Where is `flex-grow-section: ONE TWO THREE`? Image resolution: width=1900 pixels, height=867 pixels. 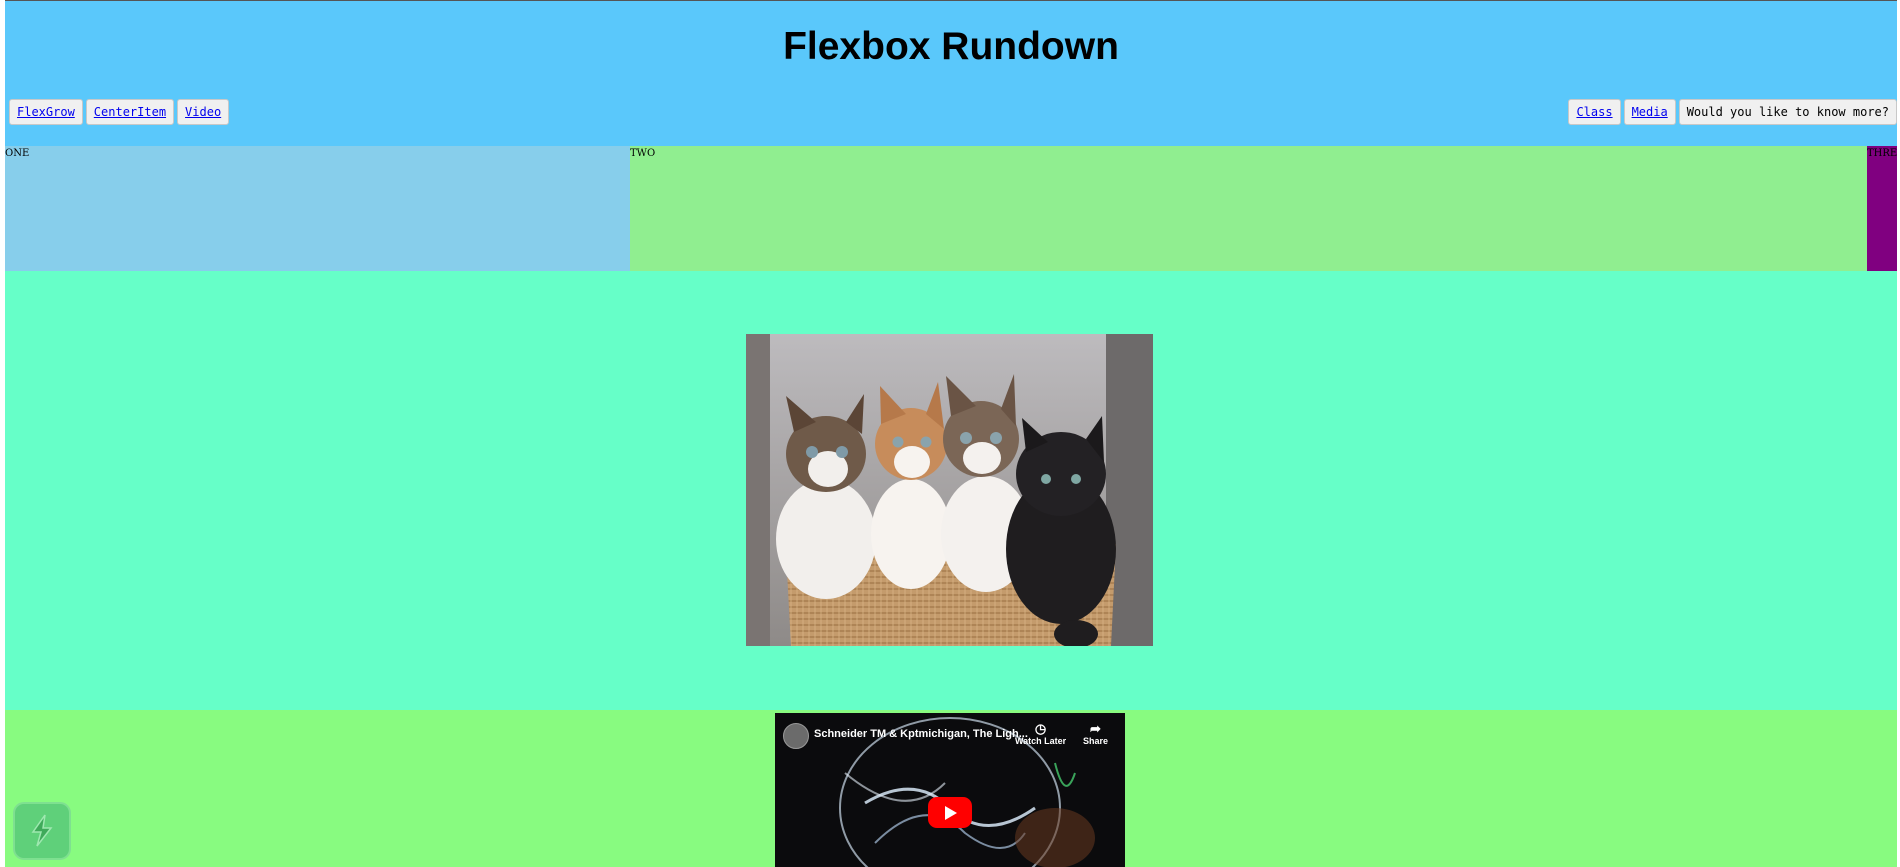 flex-grow-section: ONE TWO THREE is located at coordinates (951, 208).